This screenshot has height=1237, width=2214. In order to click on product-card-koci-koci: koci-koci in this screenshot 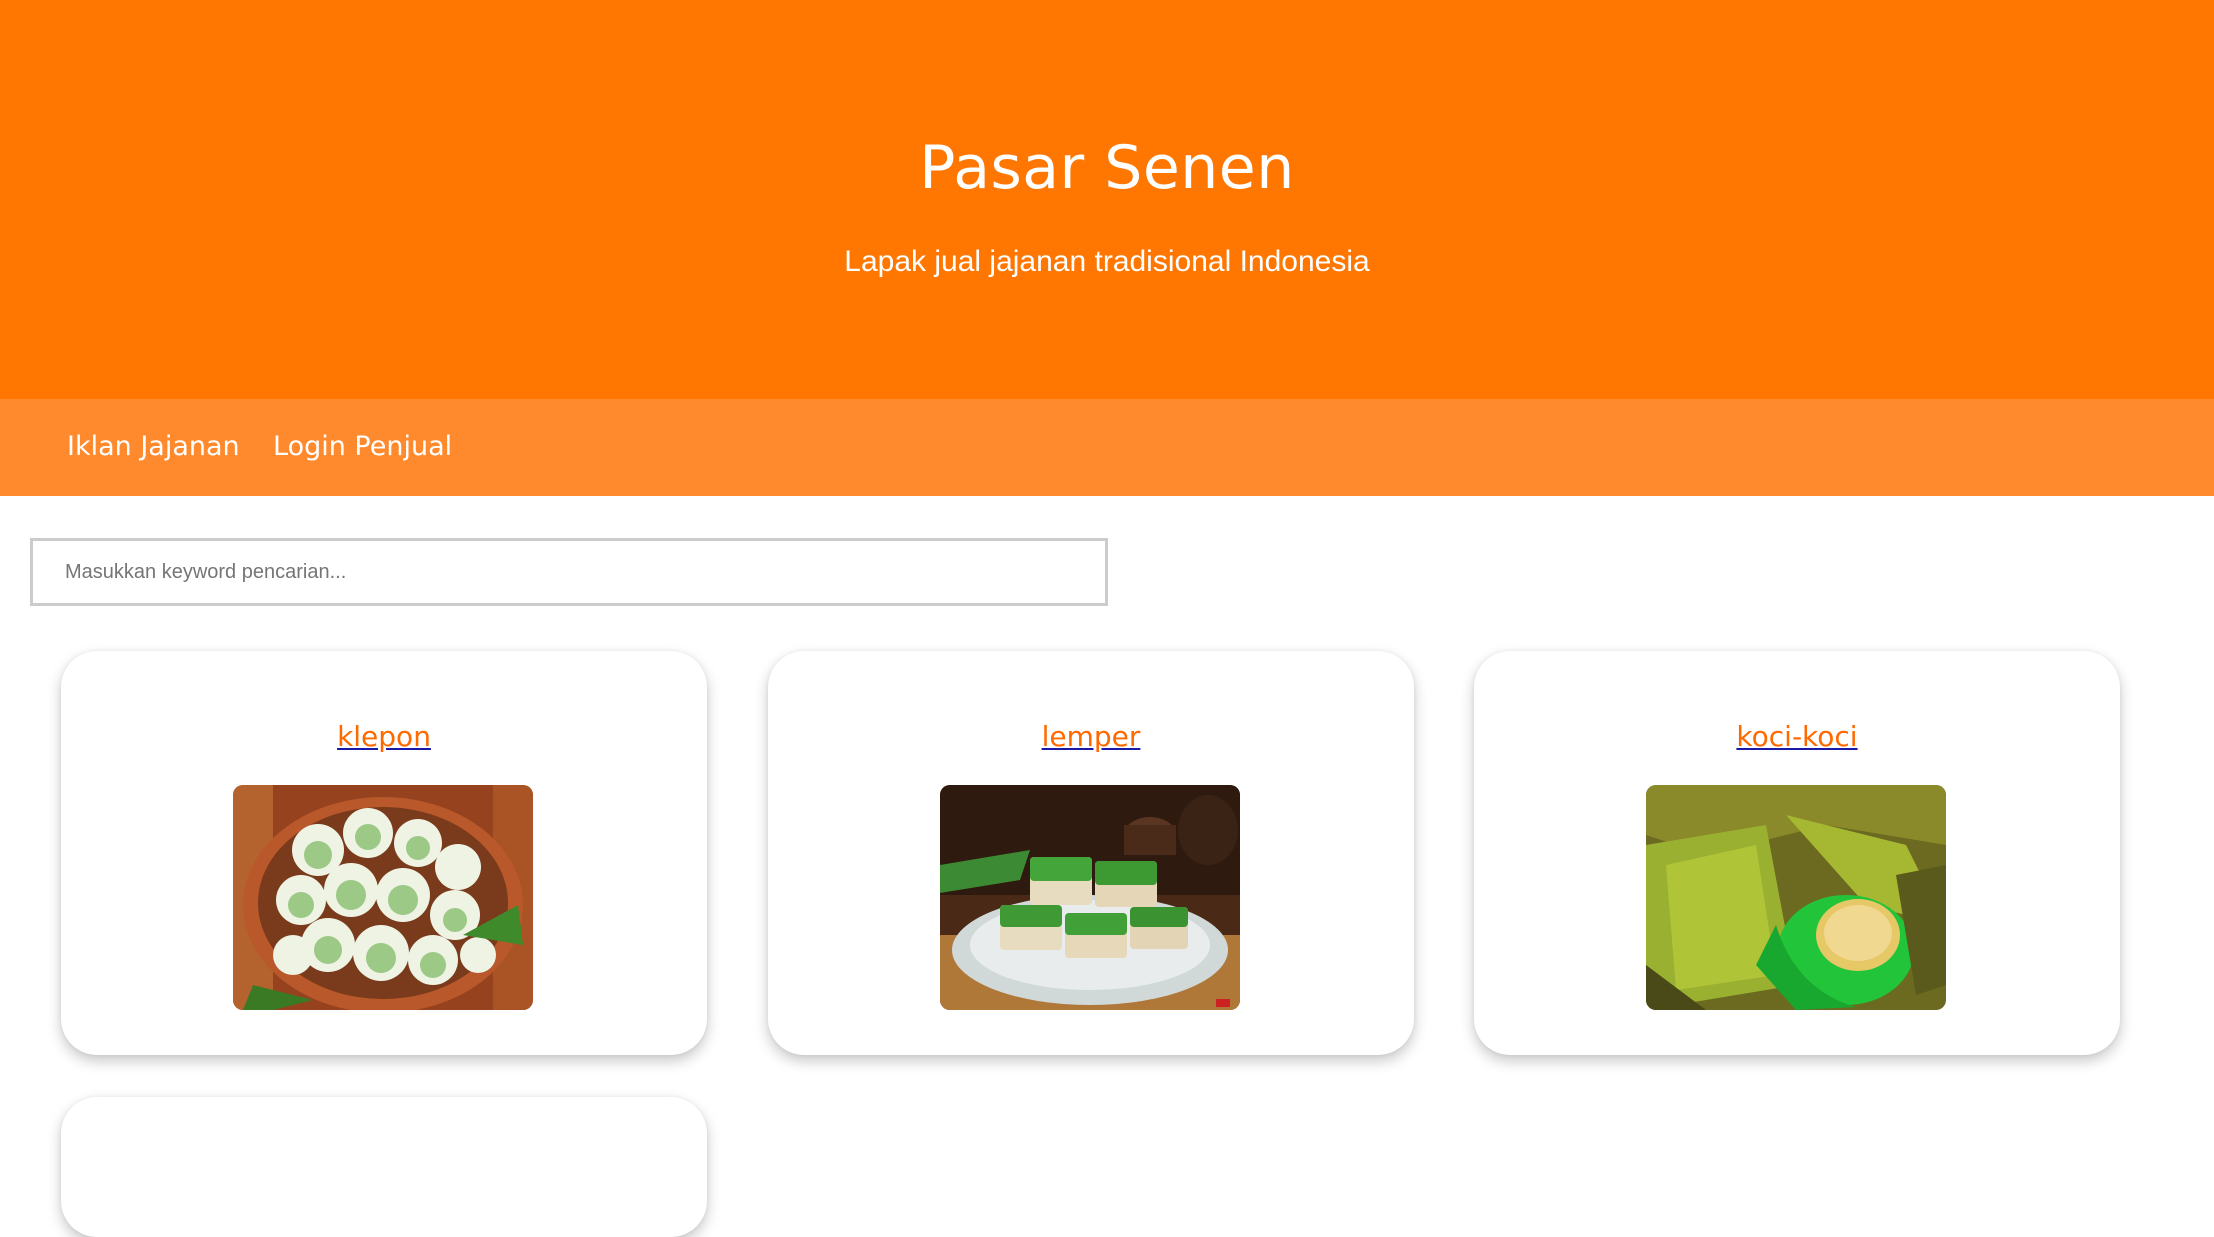, I will do `click(1797, 853)`.